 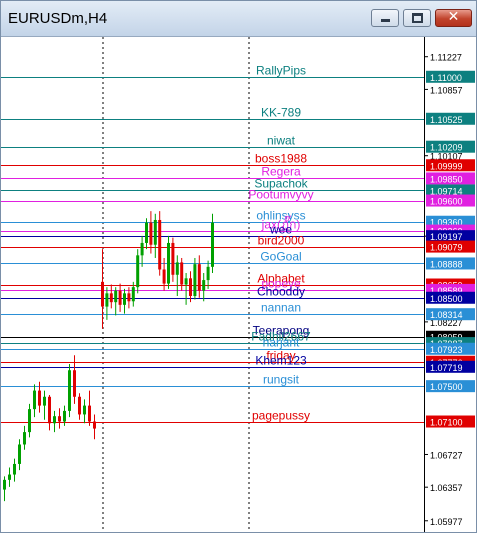 I want to click on close-button: ✕, so click(x=453, y=18).